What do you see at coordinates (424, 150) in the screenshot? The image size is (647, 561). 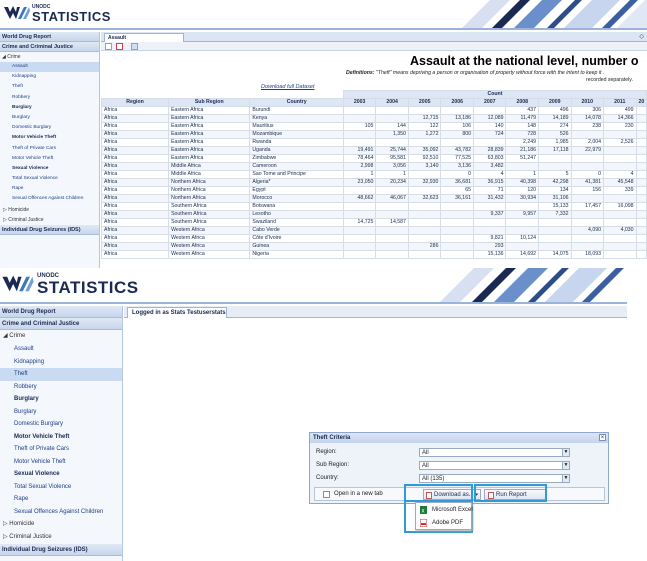 I see `table-cell: 35,092` at bounding box center [424, 150].